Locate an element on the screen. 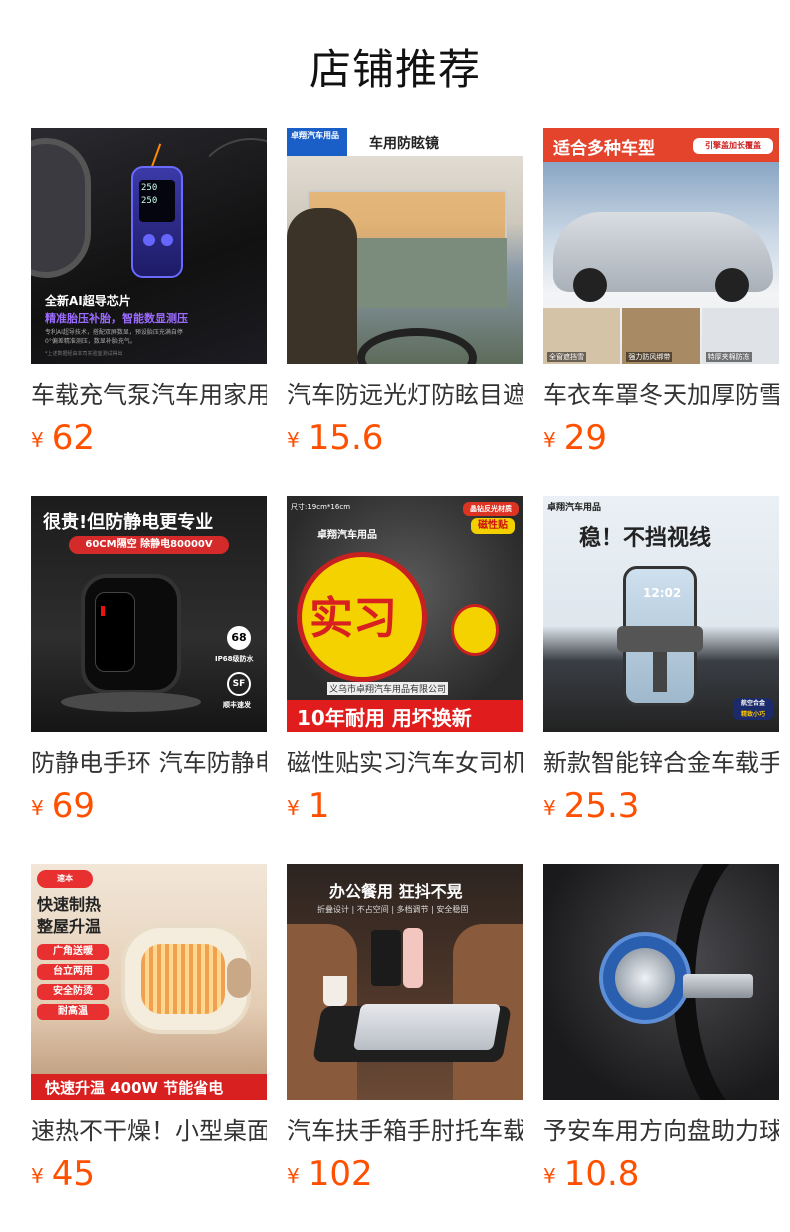 The width and height of the screenshot is (790, 1232). image-subline: 精准胎压补胎，智能数显测压 is located at coordinates (116, 318).